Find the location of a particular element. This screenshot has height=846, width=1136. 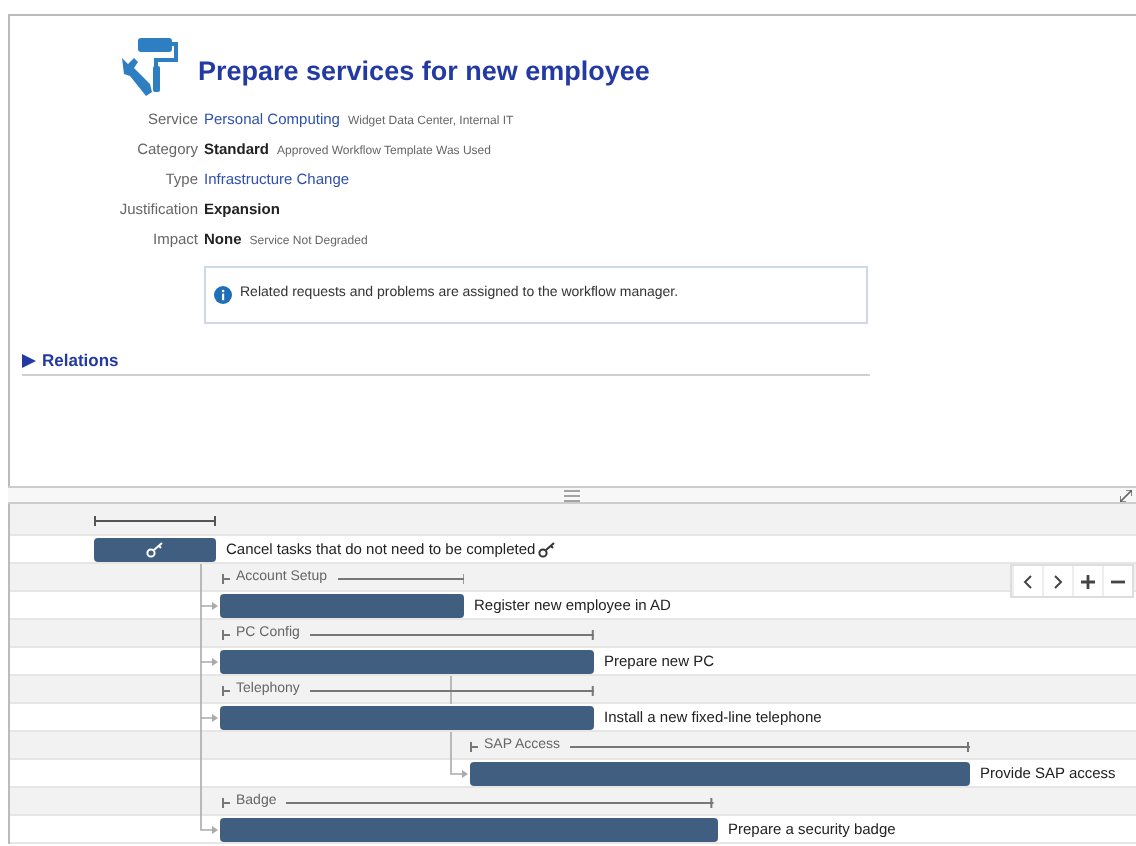

info-icon is located at coordinates (223, 295).